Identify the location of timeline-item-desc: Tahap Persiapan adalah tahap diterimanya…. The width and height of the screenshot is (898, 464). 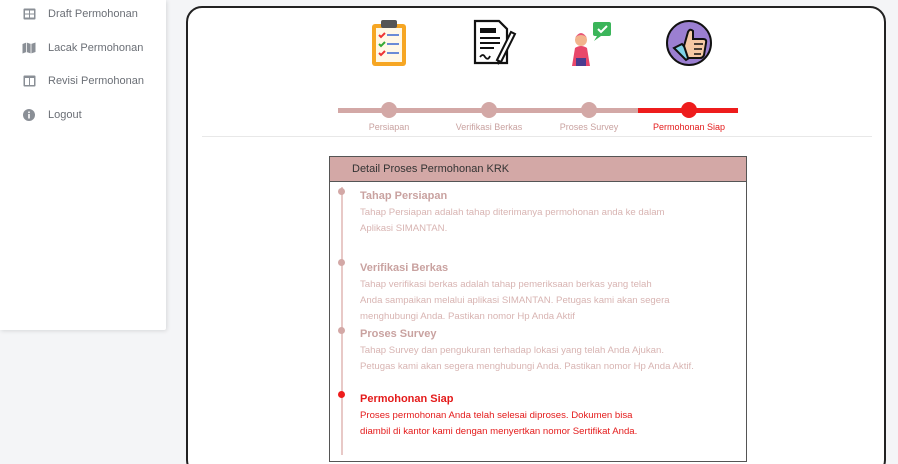
(552, 221).